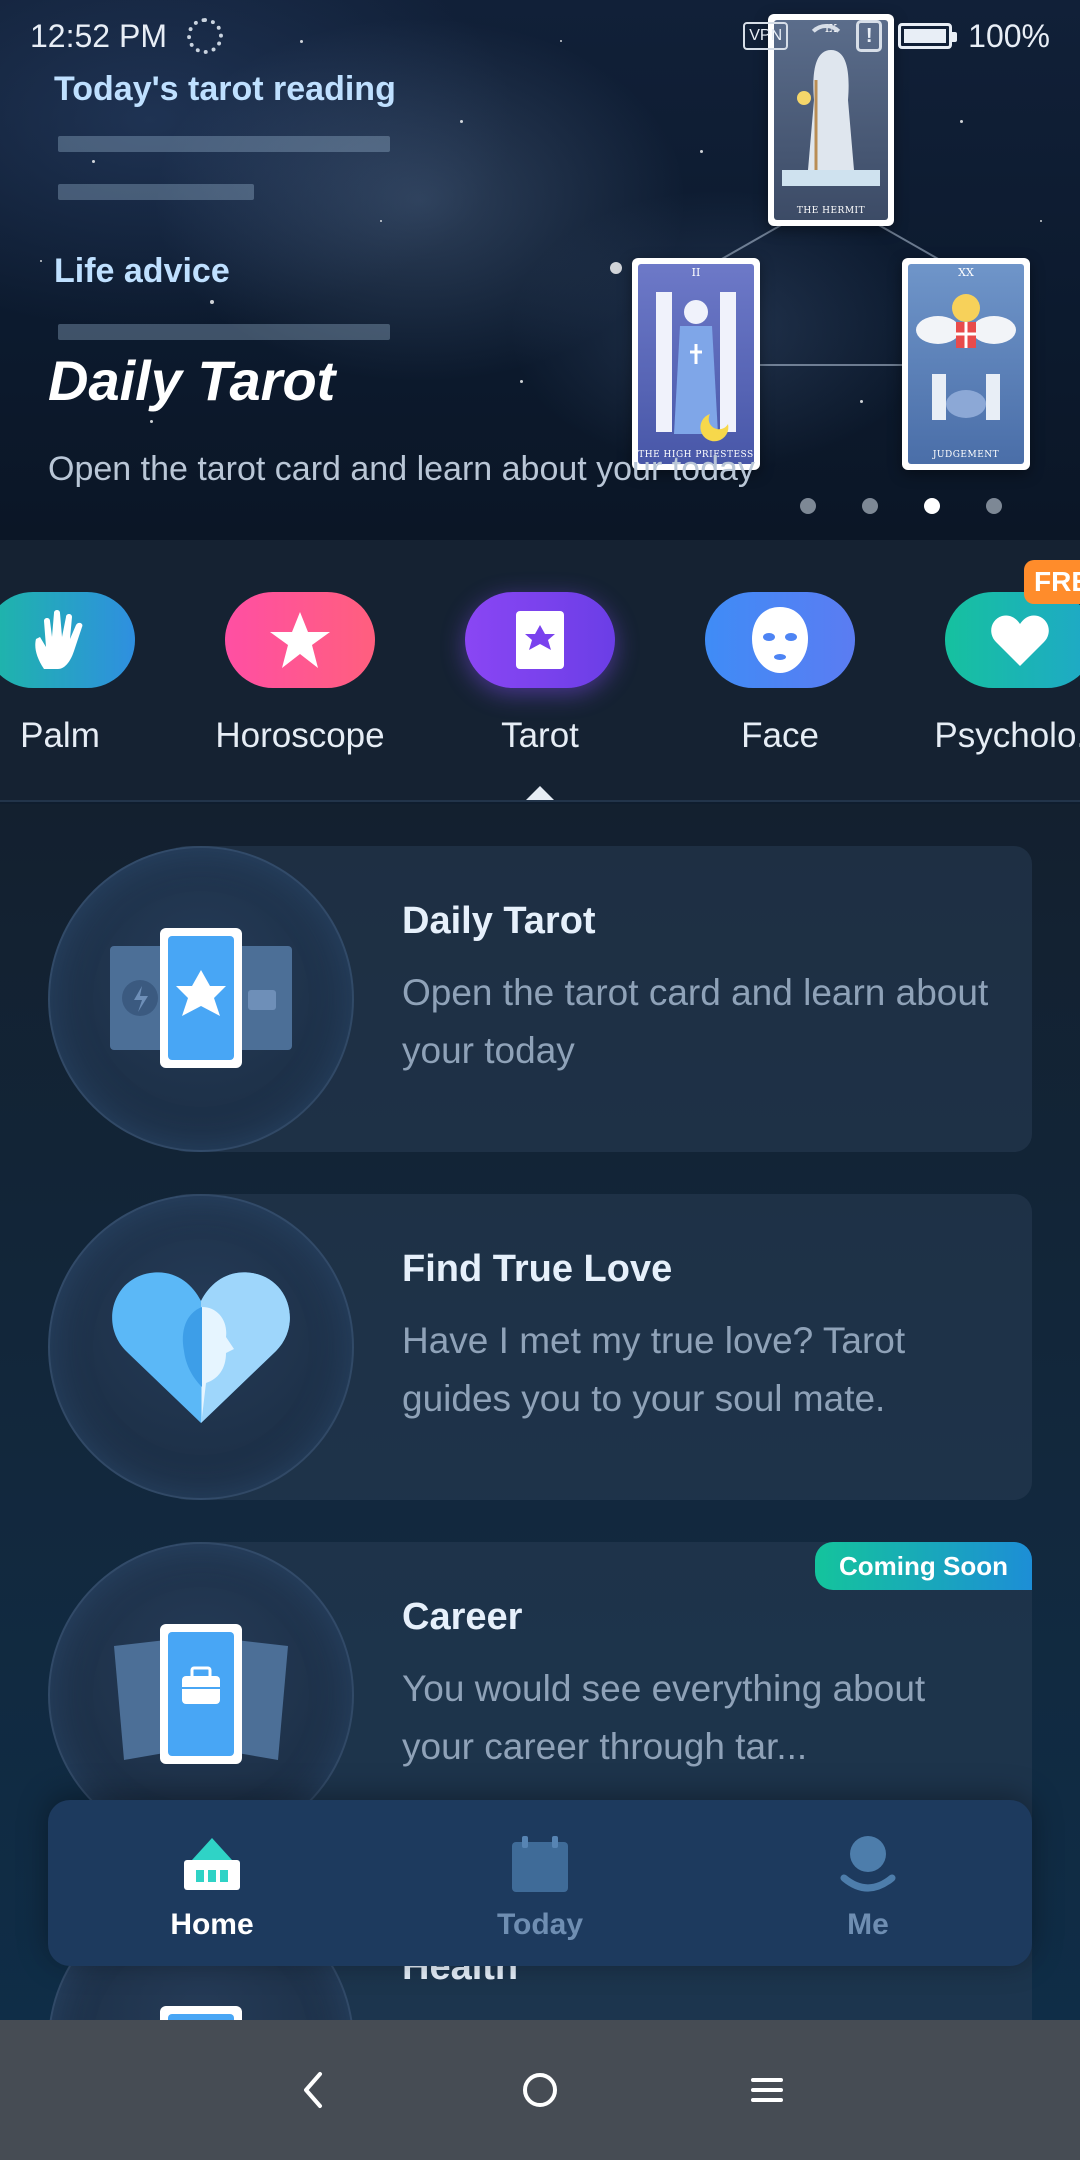 The height and width of the screenshot is (2160, 1080). I want to click on wifi-icon, so click(825, 36).